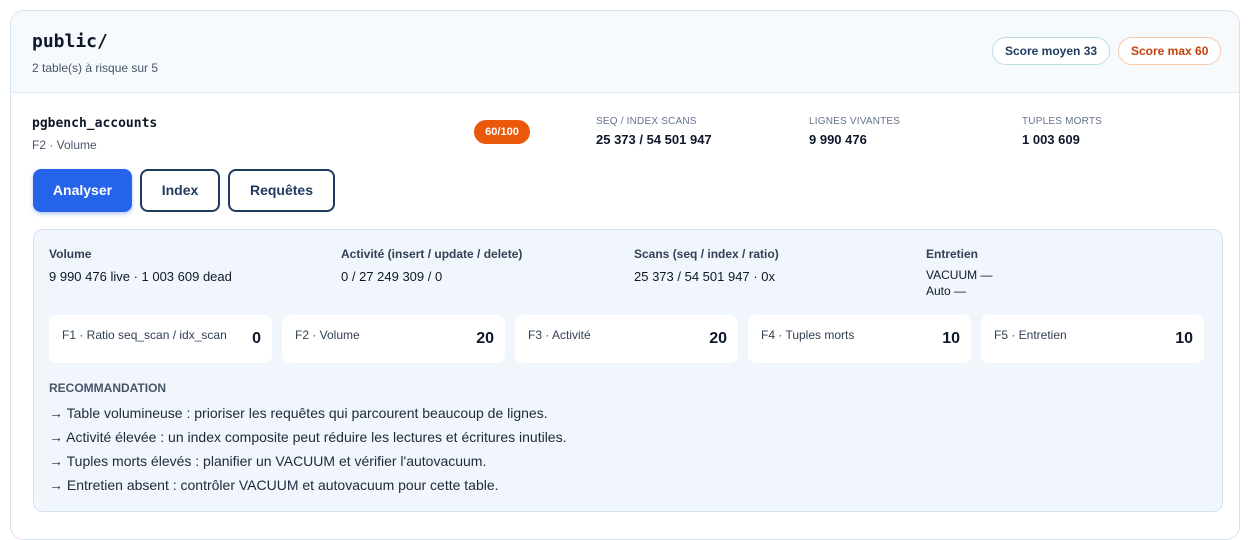  Describe the element at coordinates (838, 139) in the screenshot. I see `metric-live-rows-value: 9 990 476` at that location.